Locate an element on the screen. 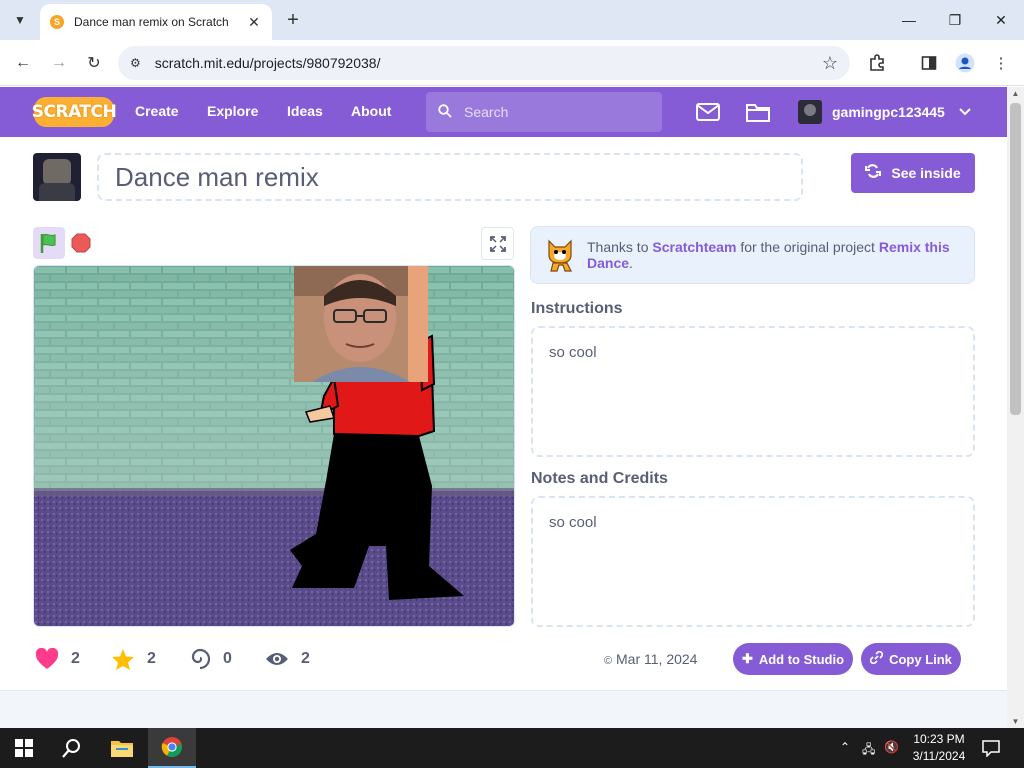 The height and width of the screenshot is (768, 1024). new-tab-plus-icon: + is located at coordinates (293, 20).